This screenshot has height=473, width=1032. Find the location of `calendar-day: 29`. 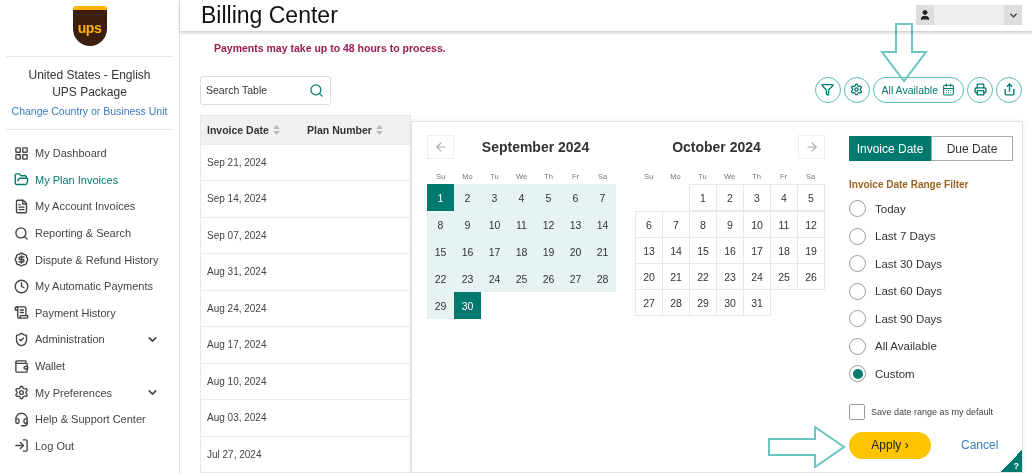

calendar-day: 29 is located at coordinates (440, 305).